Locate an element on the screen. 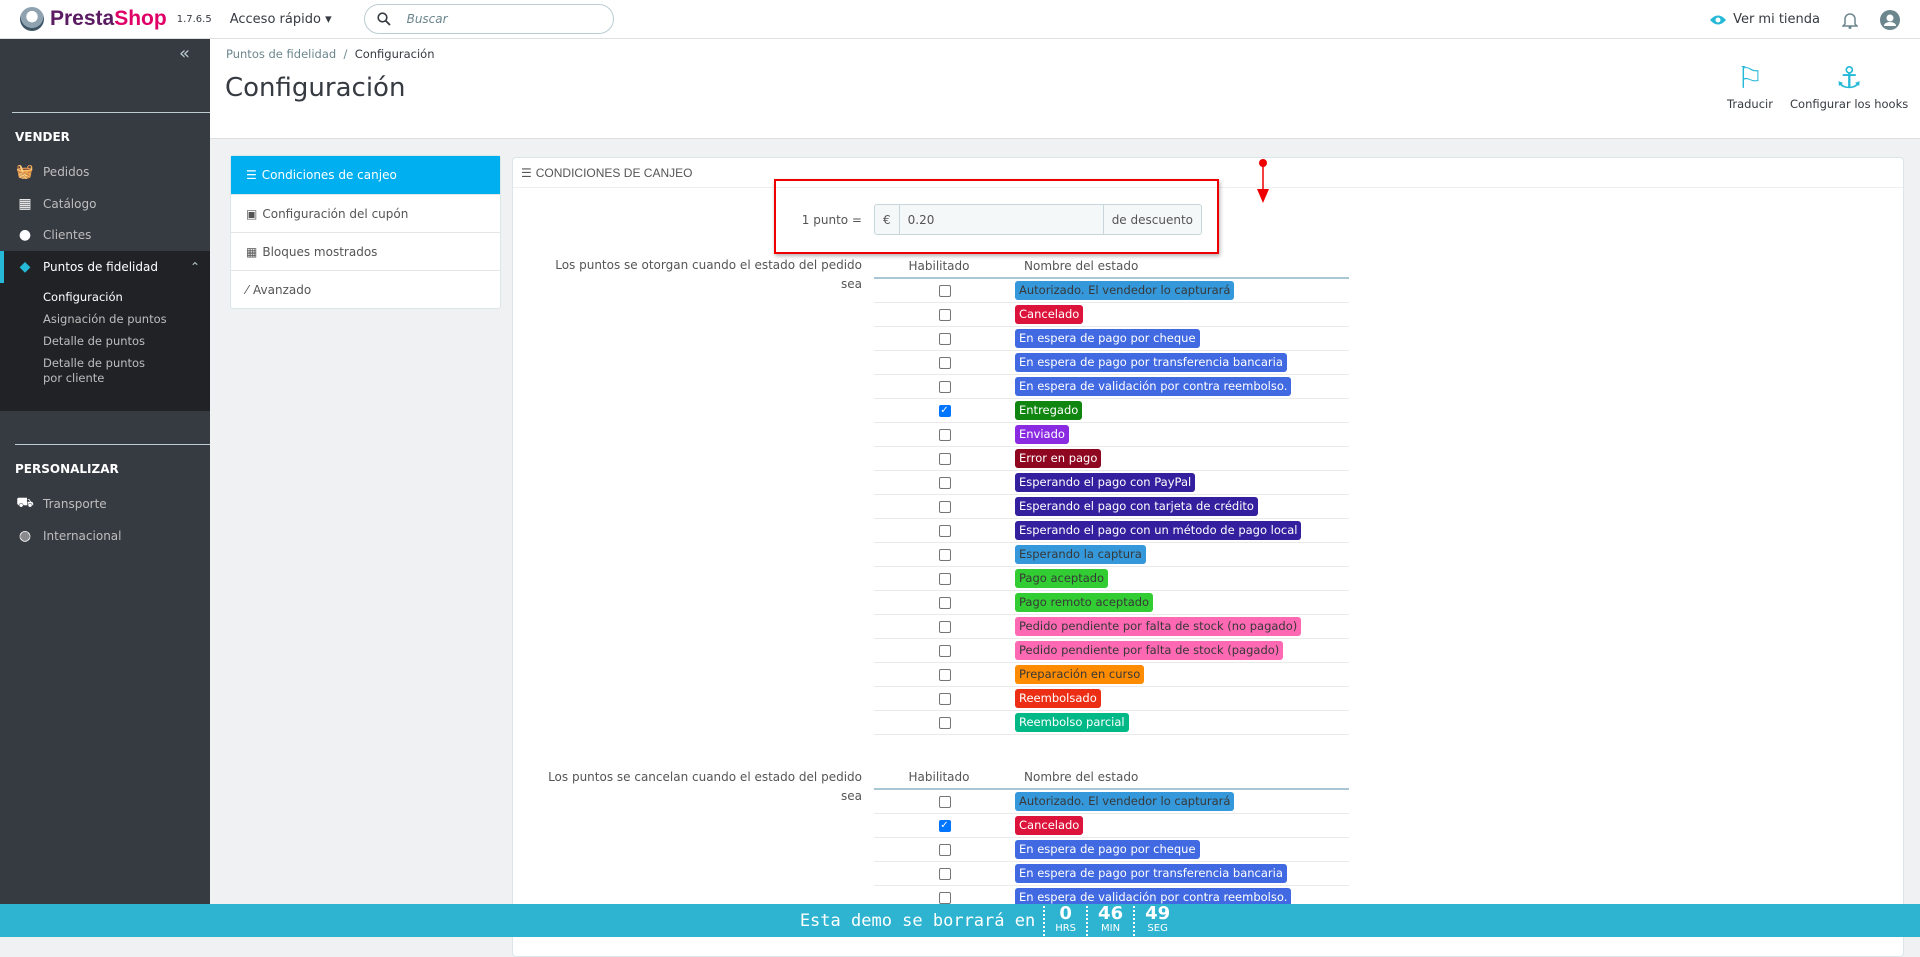 The image size is (1920, 957). collapse-sidebar-icon: « is located at coordinates (184, 53).